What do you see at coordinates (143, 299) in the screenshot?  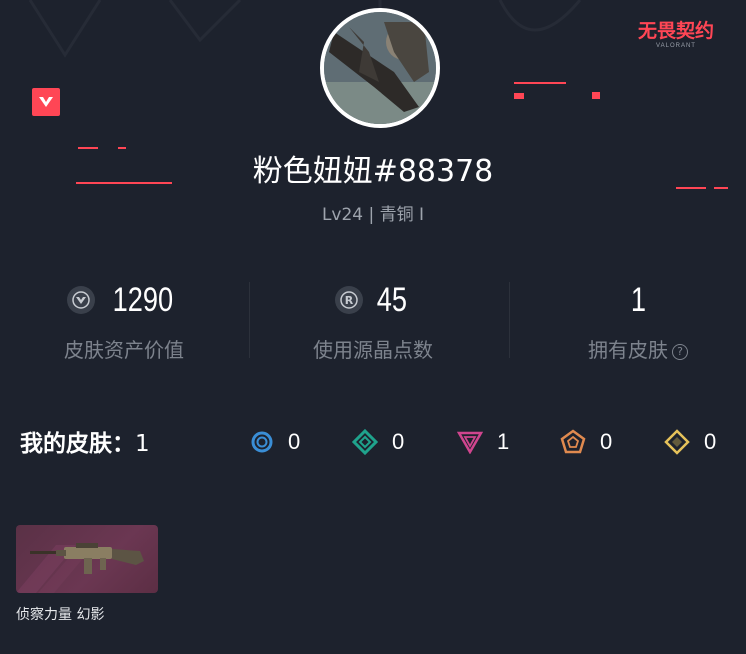 I see `stat-value: 1290` at bounding box center [143, 299].